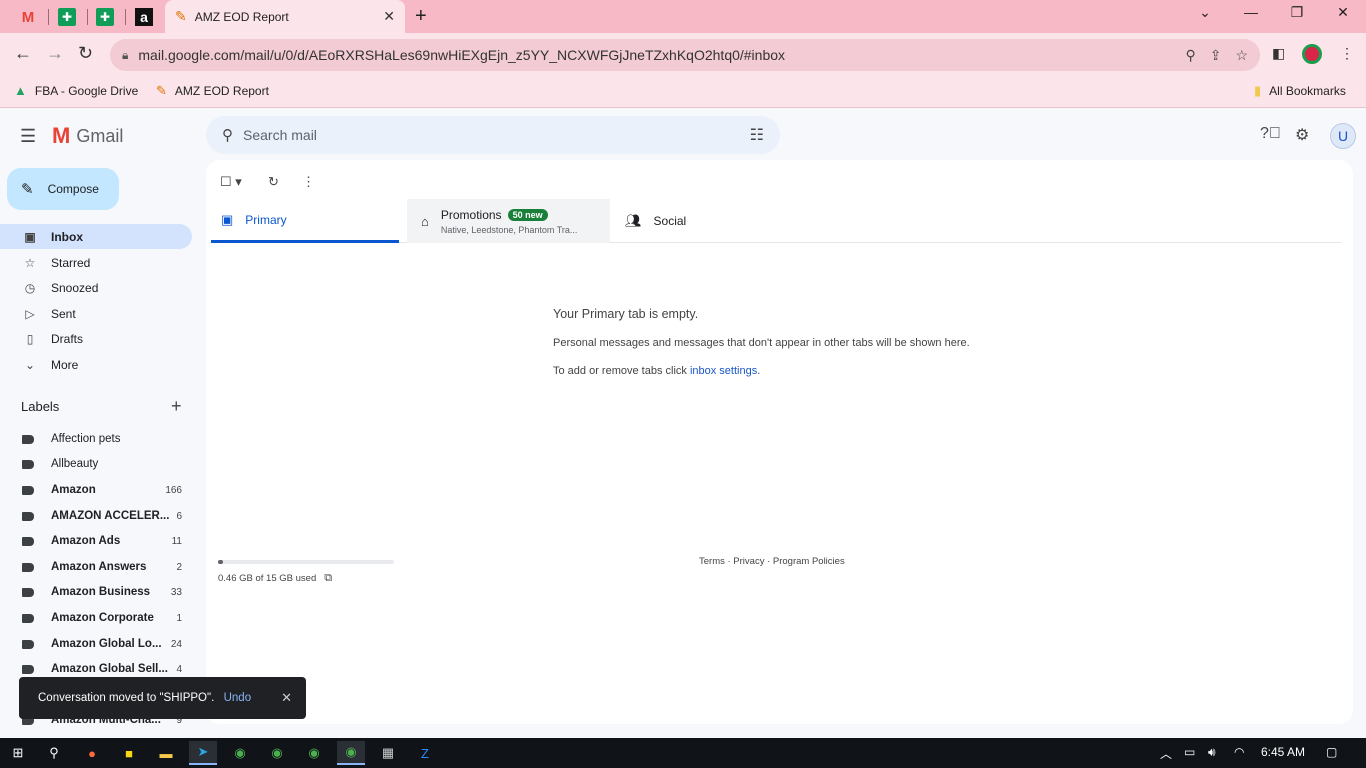 This screenshot has width=1366, height=768. What do you see at coordinates (1212, 752) in the screenshot?
I see `volume-icon: 🔊︎` at bounding box center [1212, 752].